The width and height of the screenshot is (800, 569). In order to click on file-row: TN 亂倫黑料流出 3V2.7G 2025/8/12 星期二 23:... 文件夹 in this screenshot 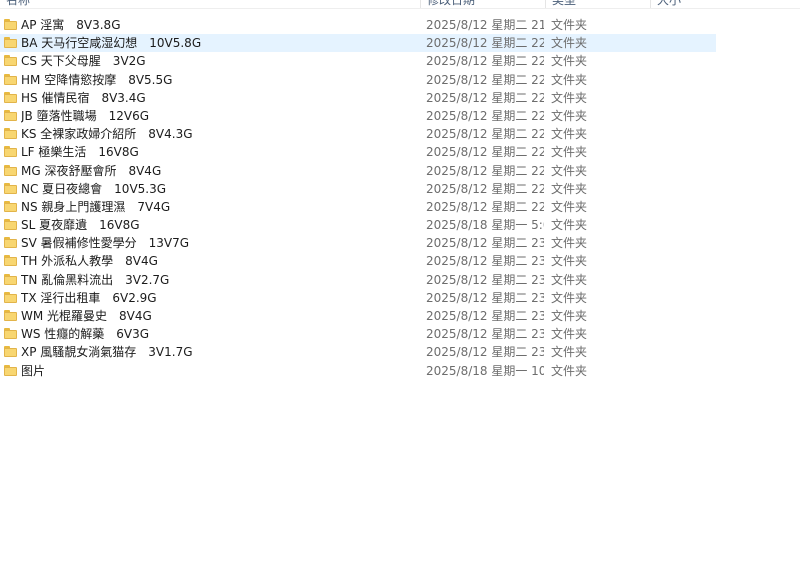, I will do `click(358, 280)`.